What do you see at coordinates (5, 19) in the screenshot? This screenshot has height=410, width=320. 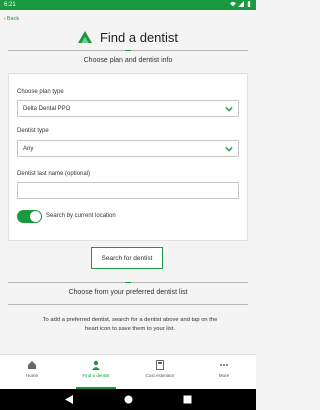 I see `chevron-left-icon: ‹` at bounding box center [5, 19].